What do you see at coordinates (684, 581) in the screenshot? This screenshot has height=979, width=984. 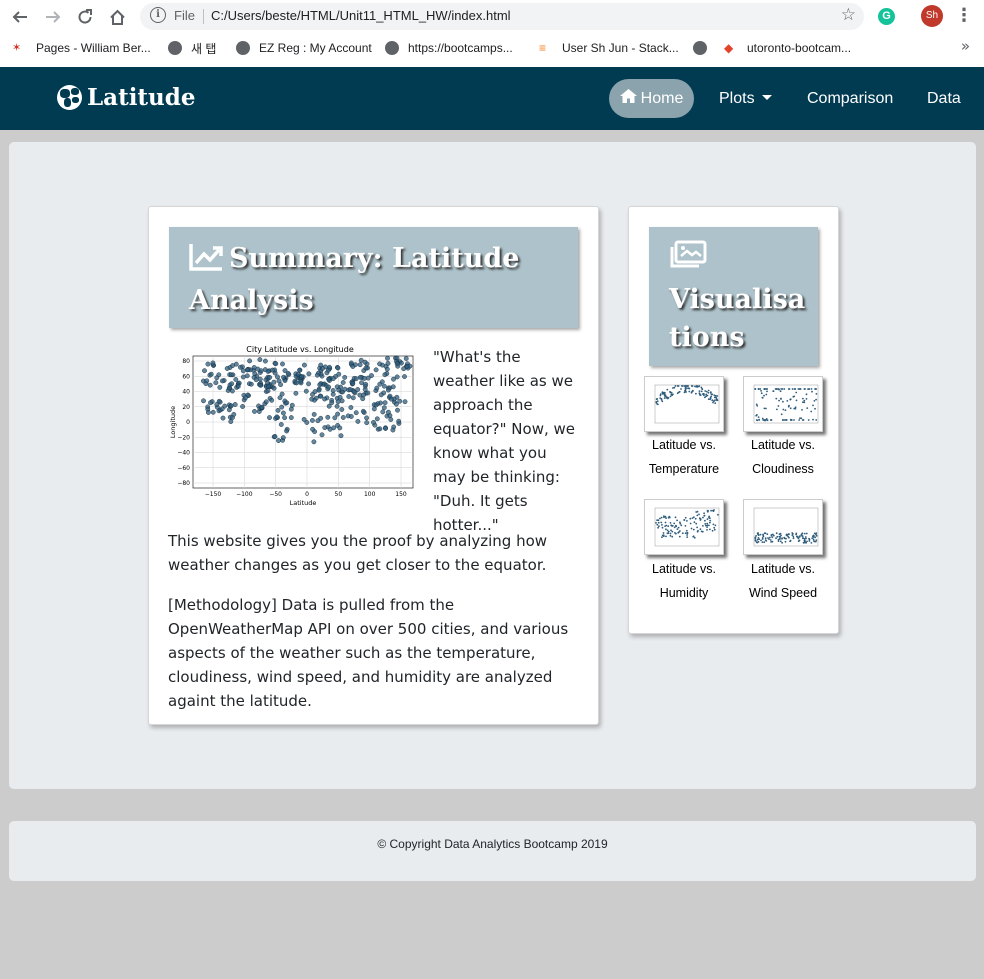 I see `thumb-humidity-label: Latitude vs. Humidity` at bounding box center [684, 581].